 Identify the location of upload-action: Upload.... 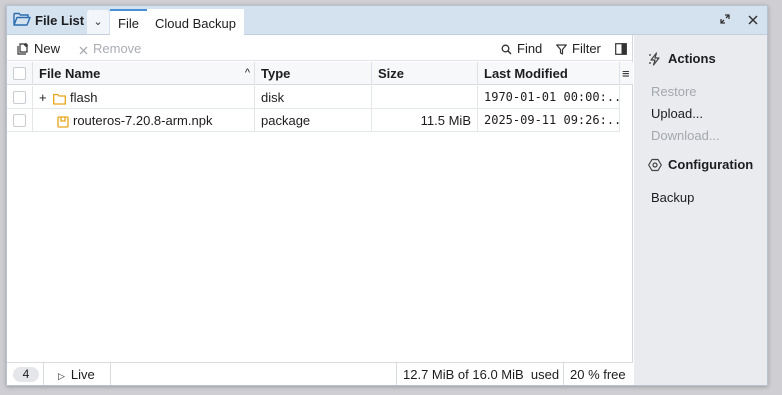
(677, 113).